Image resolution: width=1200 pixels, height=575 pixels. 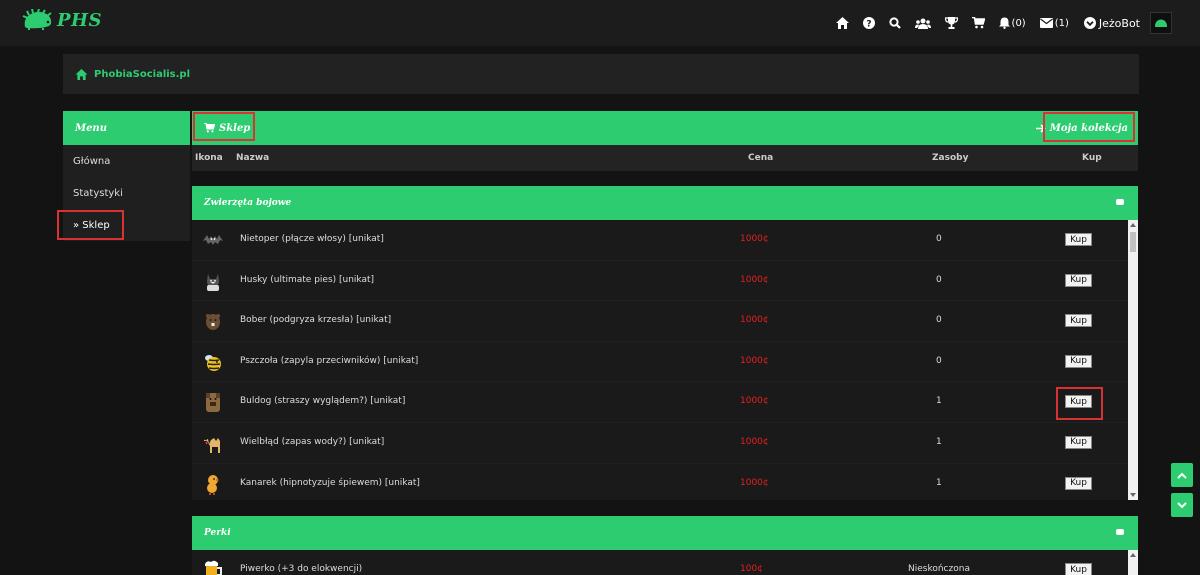 What do you see at coordinates (213, 484) in the screenshot?
I see `canary-icon` at bounding box center [213, 484].